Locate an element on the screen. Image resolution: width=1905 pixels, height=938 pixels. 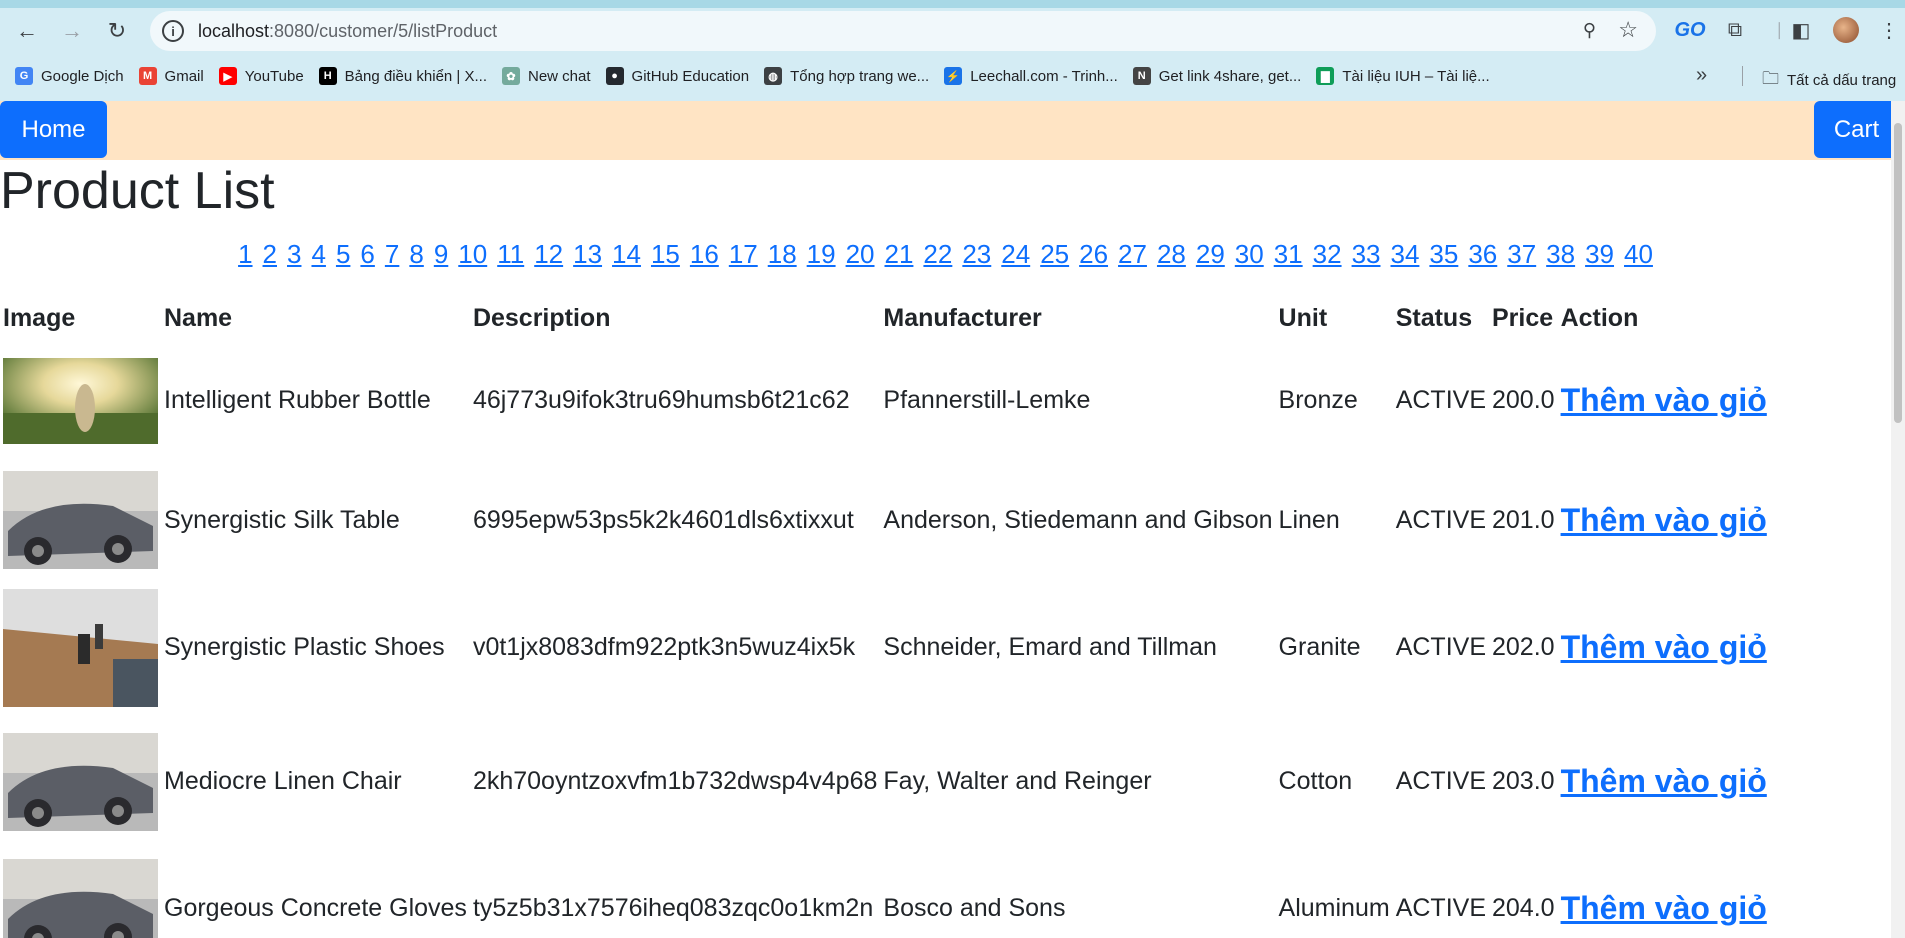
reload-icon: ↻ is located at coordinates (117, 31).